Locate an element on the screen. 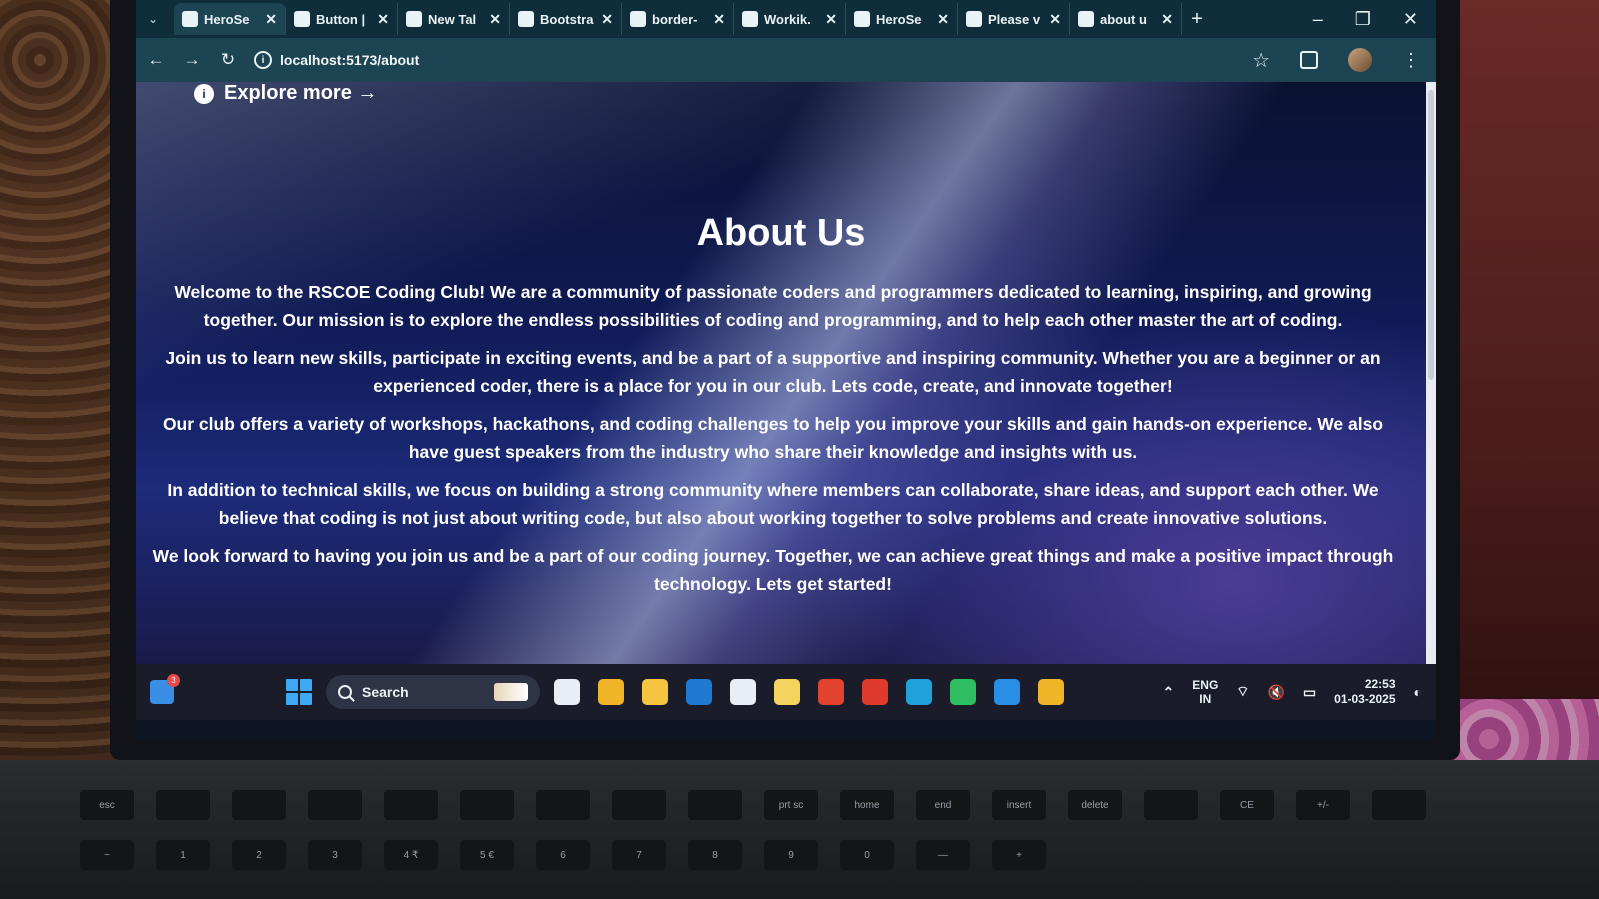  widgets-badge: 3 is located at coordinates (173, 680).